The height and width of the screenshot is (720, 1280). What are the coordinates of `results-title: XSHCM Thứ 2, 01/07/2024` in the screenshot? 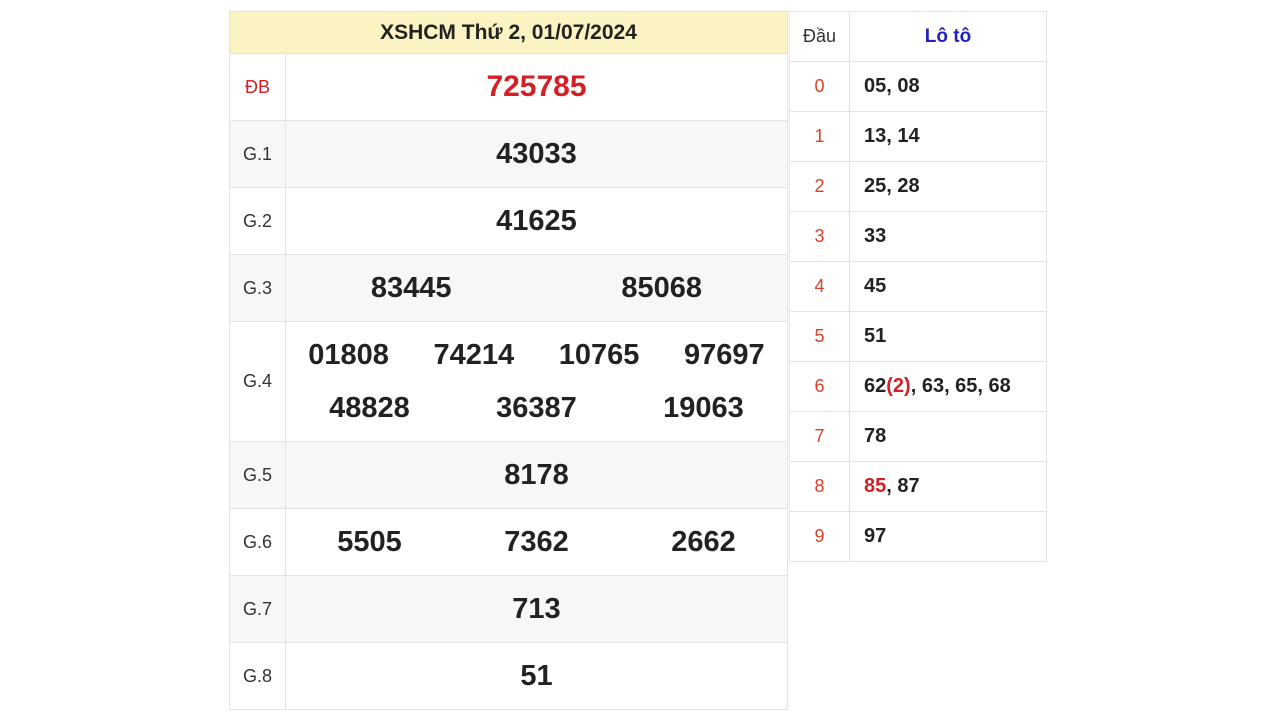 It's located at (508, 32).